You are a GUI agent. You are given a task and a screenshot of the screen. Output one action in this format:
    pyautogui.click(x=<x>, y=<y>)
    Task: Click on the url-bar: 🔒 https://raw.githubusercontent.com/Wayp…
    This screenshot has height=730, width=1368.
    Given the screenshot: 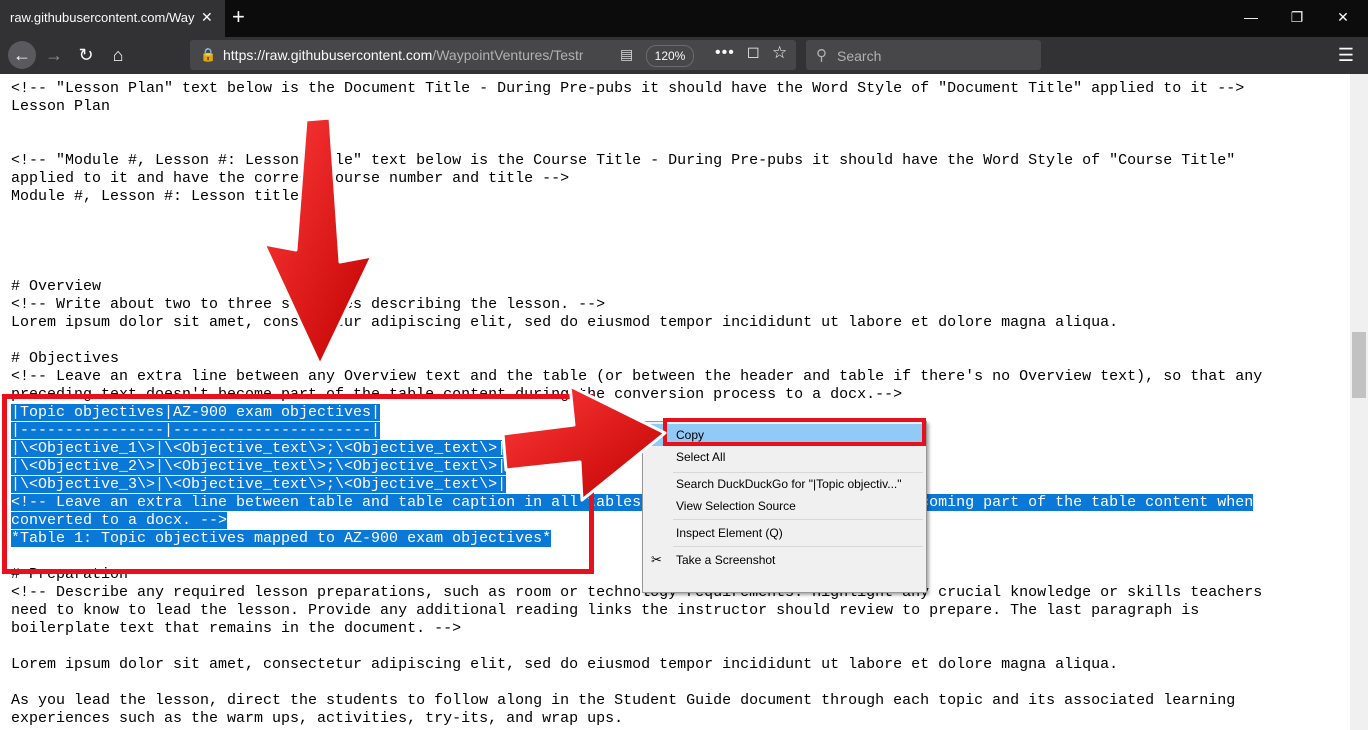 What is the action you would take?
    pyautogui.click(x=493, y=55)
    